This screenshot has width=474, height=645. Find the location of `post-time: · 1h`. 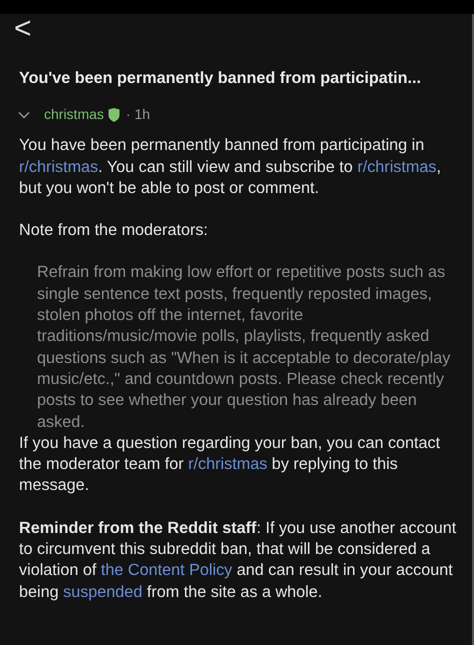

post-time: · 1h is located at coordinates (138, 114).